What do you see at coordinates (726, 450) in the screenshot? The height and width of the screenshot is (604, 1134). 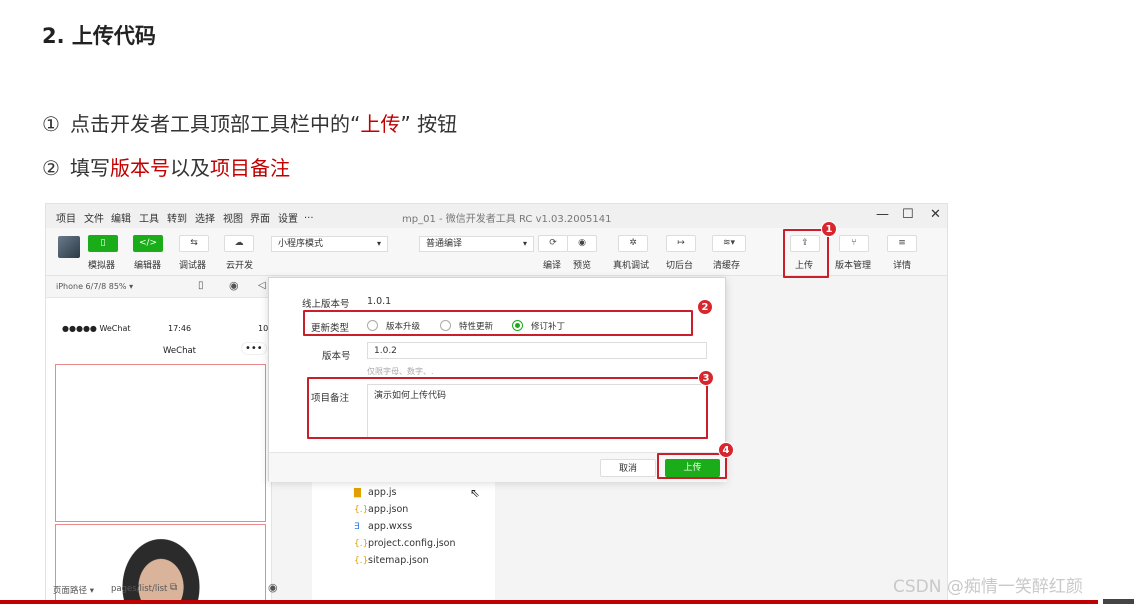 I see `step-badge-4: 4` at bounding box center [726, 450].